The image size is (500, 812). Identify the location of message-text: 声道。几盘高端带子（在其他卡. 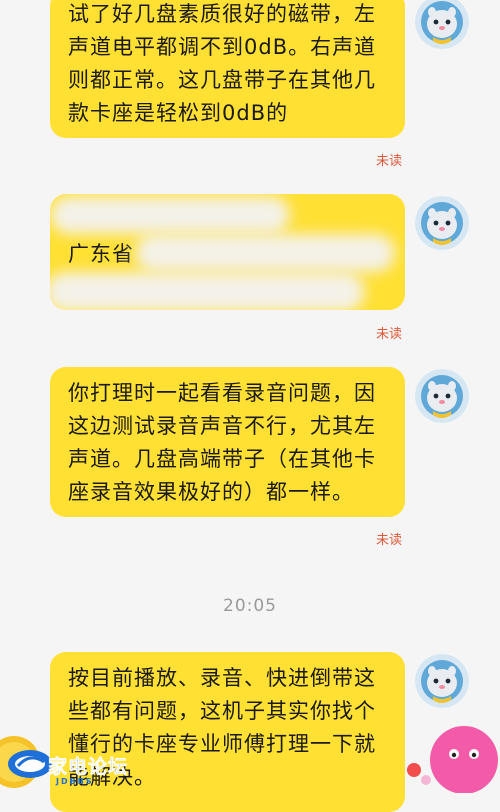
(222, 459).